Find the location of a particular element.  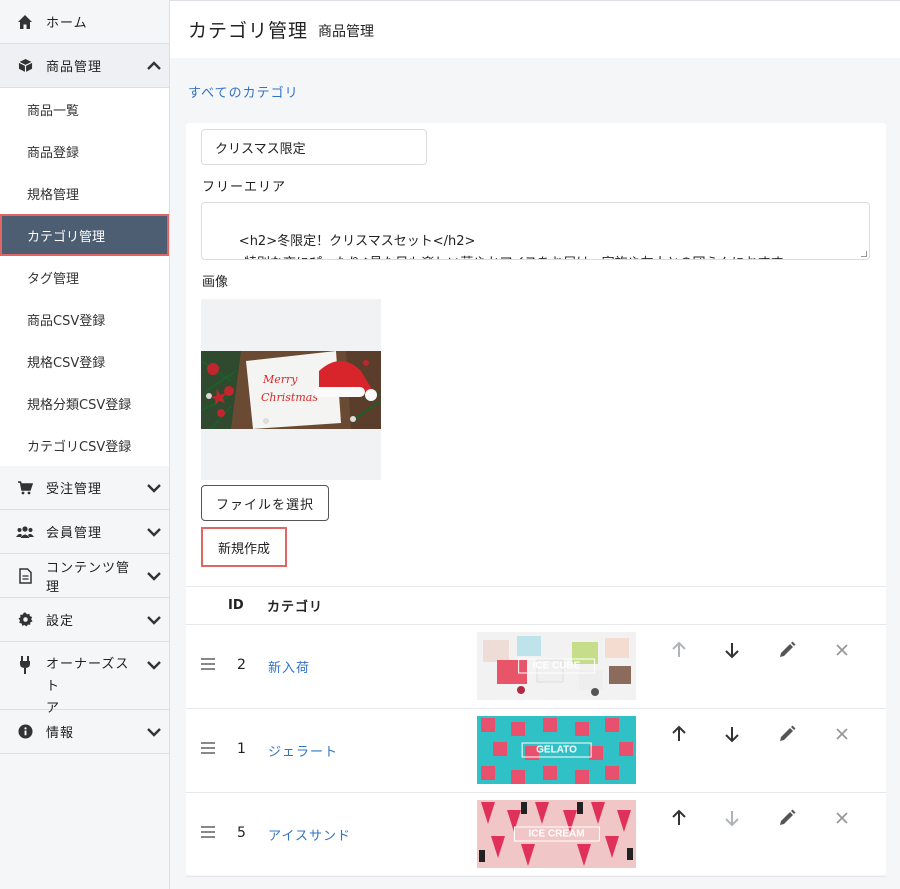

thumbnail-label: ICE CUBE is located at coordinates (556, 666).